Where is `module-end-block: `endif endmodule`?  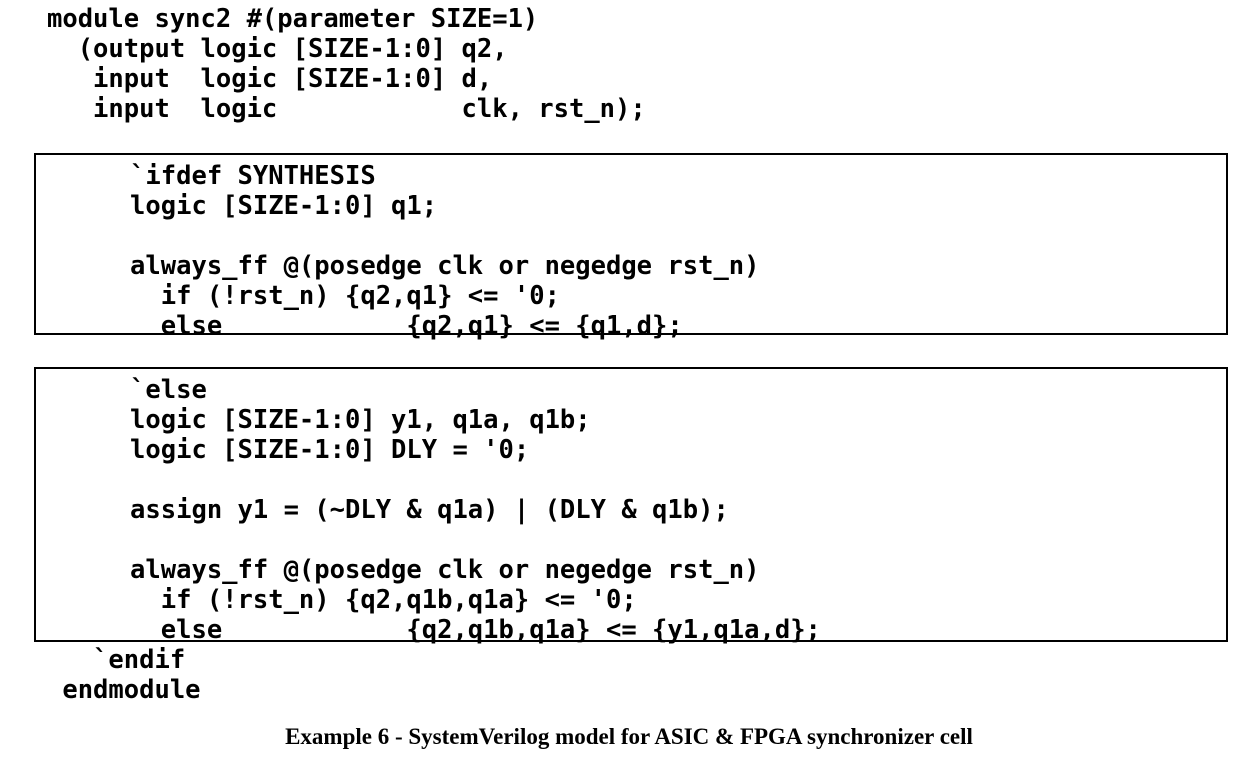
module-end-block: `endif endmodule is located at coordinates (131, 675).